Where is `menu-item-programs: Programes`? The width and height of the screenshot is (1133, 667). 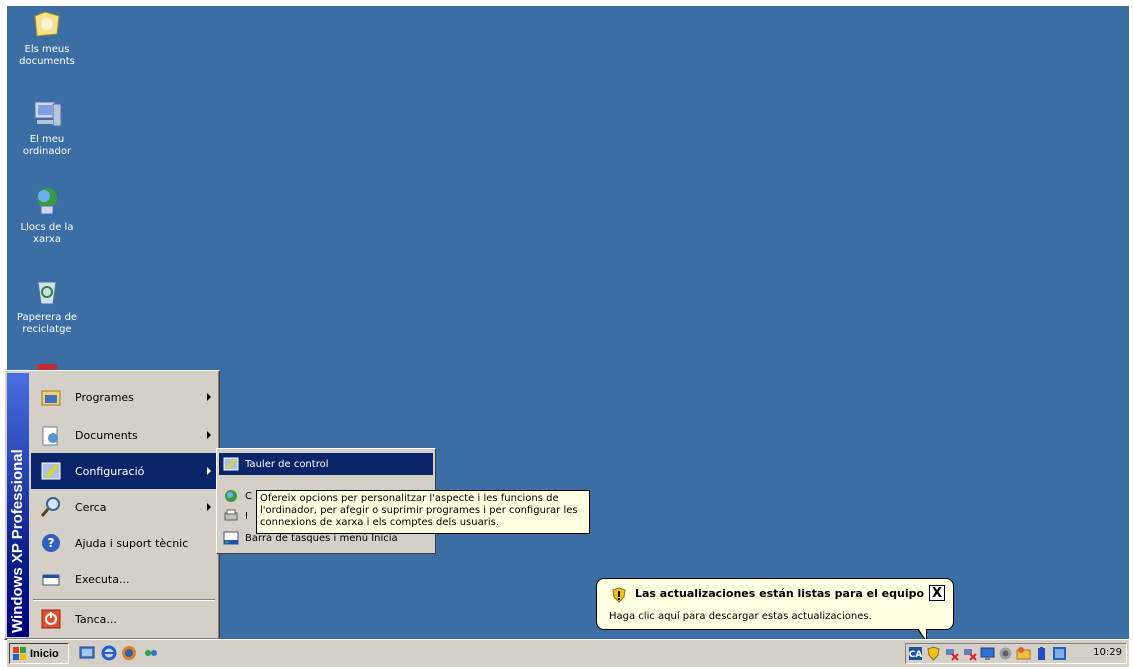 menu-item-programs: Programes is located at coordinates (124, 397).